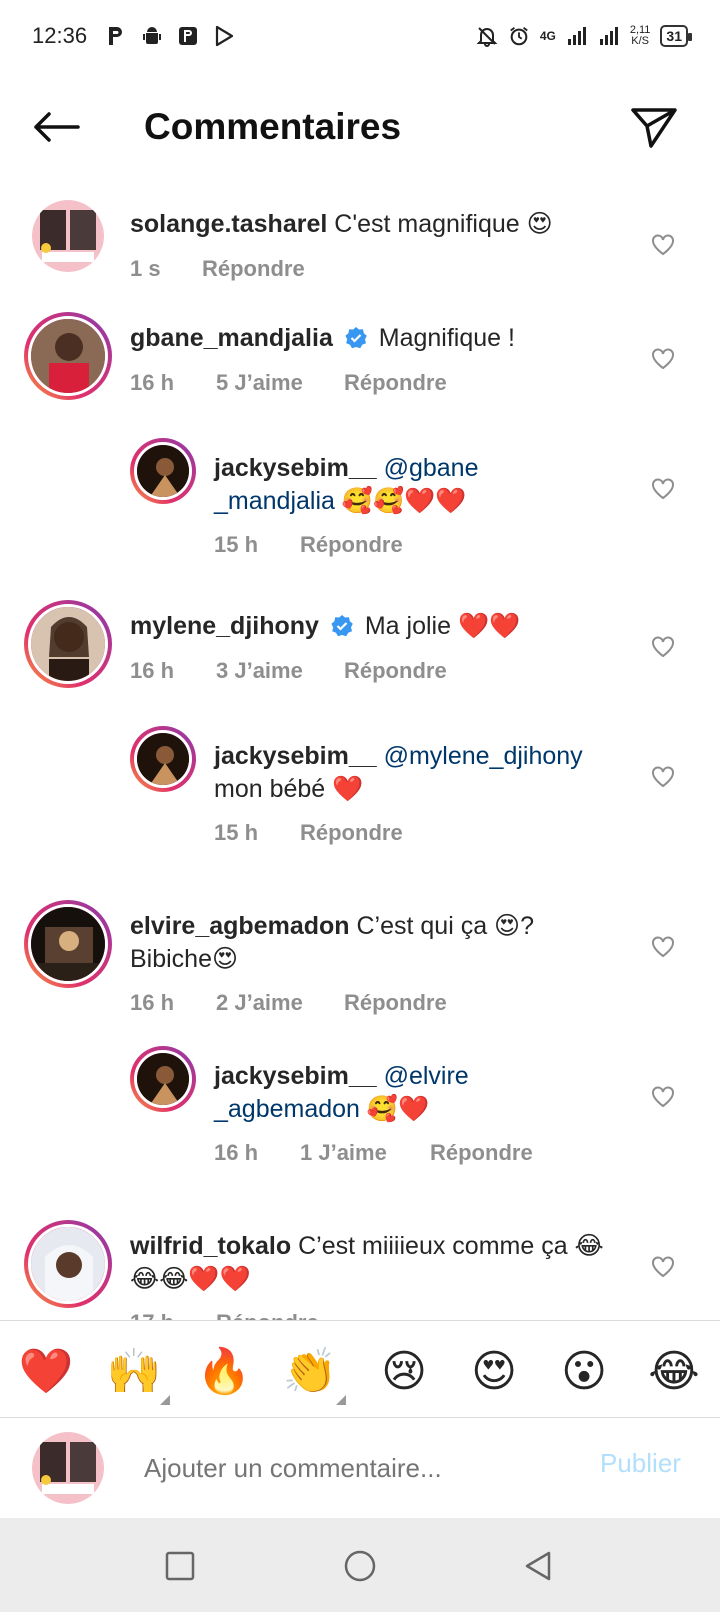  I want to click on reaction-laughing: 😂, so click(674, 1371).